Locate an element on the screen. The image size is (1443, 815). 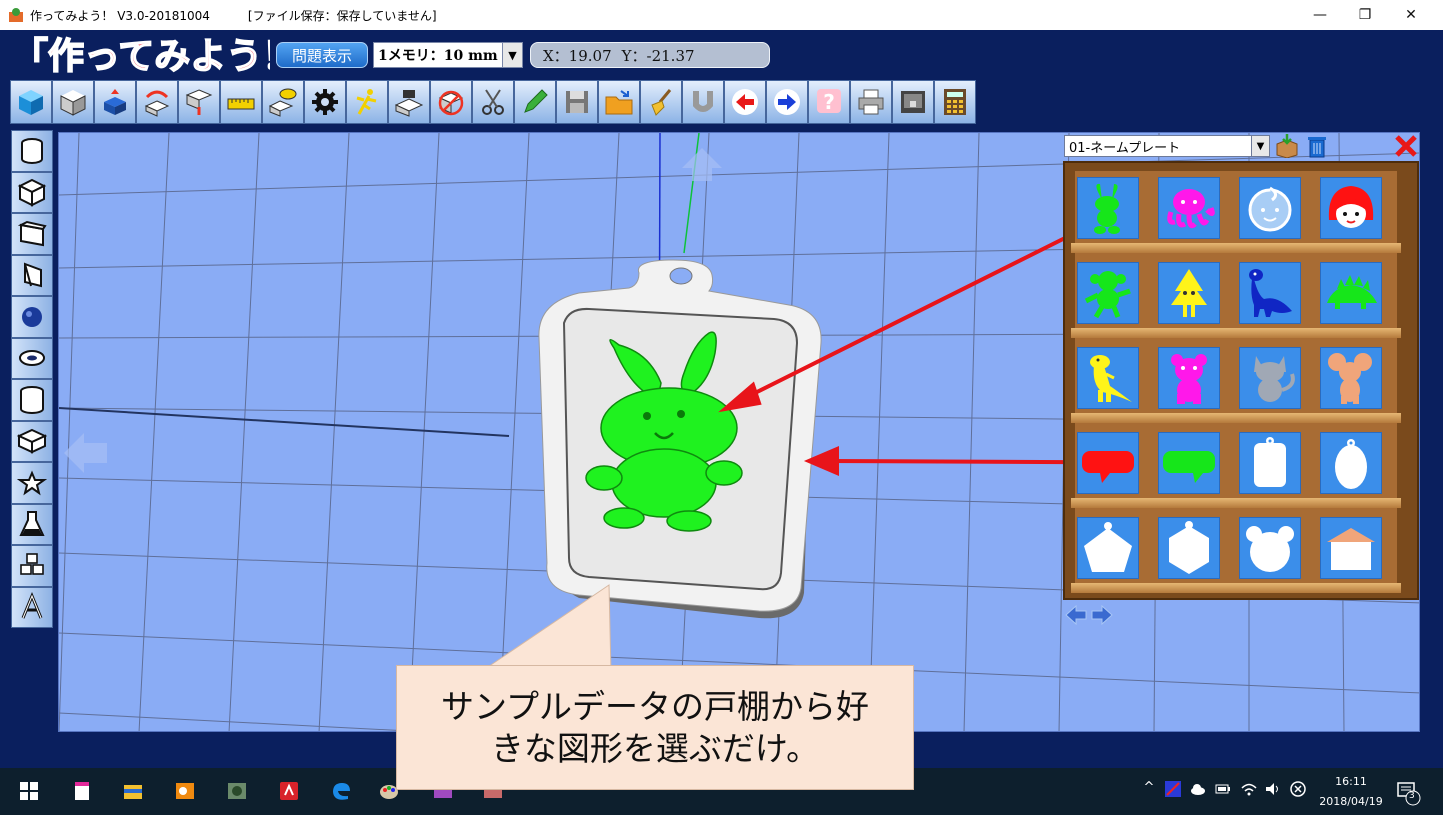
taskbar-acrobat is located at coordinates (289, 791).